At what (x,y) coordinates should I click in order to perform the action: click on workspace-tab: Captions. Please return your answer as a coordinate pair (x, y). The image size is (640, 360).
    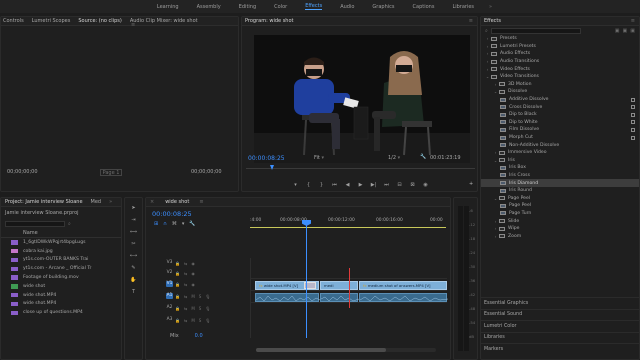
    Looking at the image, I should click on (424, 7).